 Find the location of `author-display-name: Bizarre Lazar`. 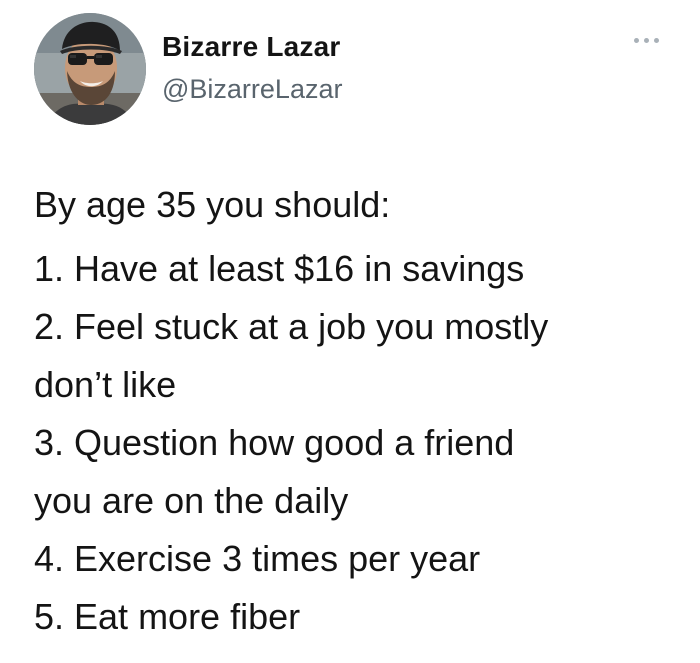

author-display-name: Bizarre Lazar is located at coordinates (251, 47).